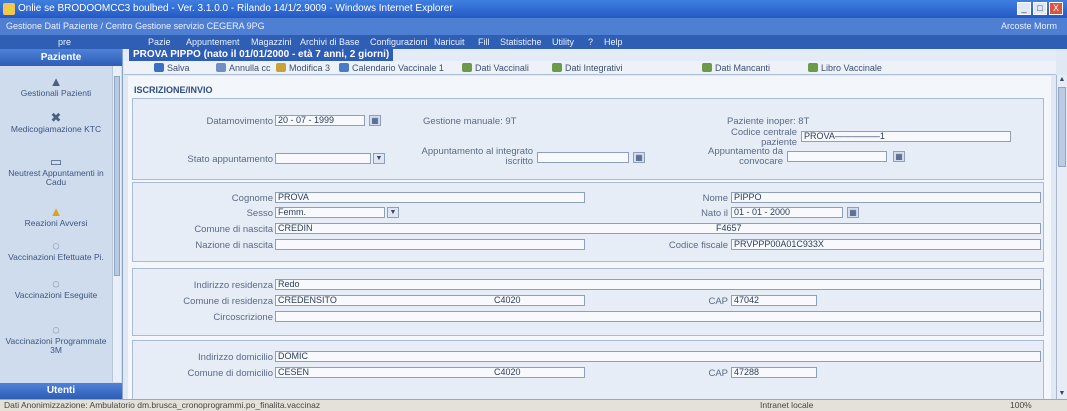  I want to click on sidebar-item-medicogiamazione: ✖ Medicogiamazione KTC, so click(56, 122).